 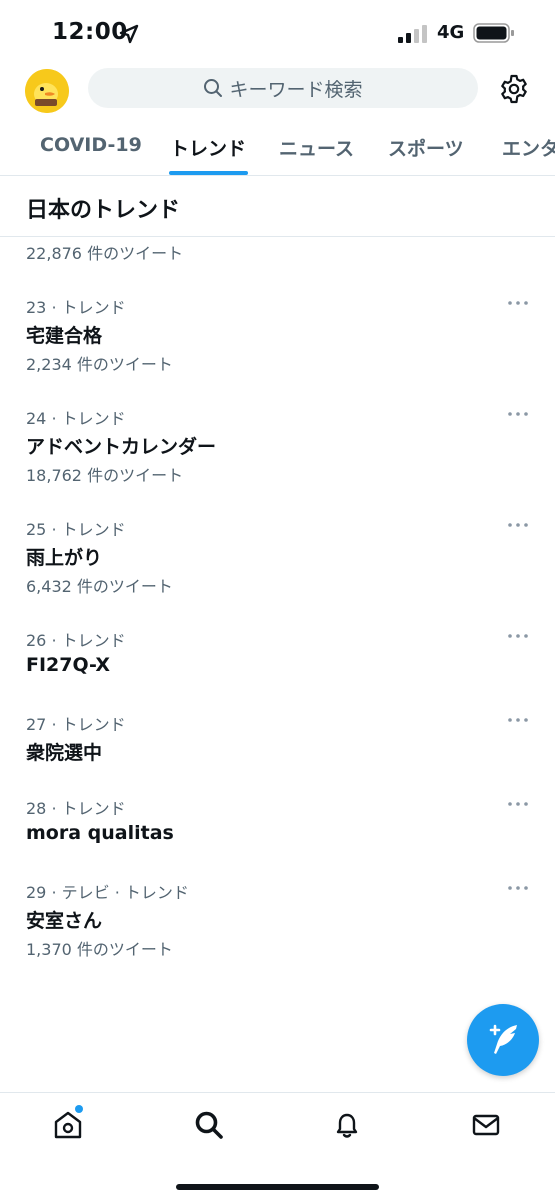 I want to click on trend-name: 宅建合格, so click(x=64, y=336).